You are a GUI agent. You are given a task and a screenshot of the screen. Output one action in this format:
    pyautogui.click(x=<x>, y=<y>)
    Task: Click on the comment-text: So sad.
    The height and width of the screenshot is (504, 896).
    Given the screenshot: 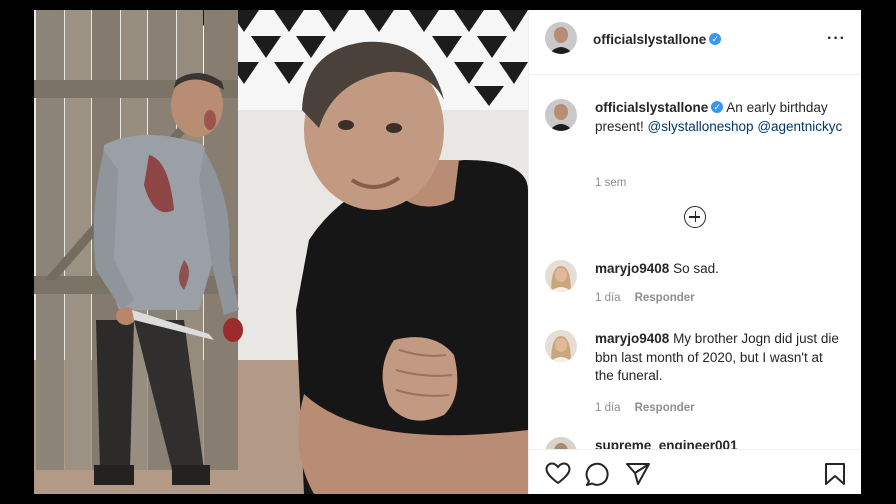 What is the action you would take?
    pyautogui.click(x=694, y=268)
    